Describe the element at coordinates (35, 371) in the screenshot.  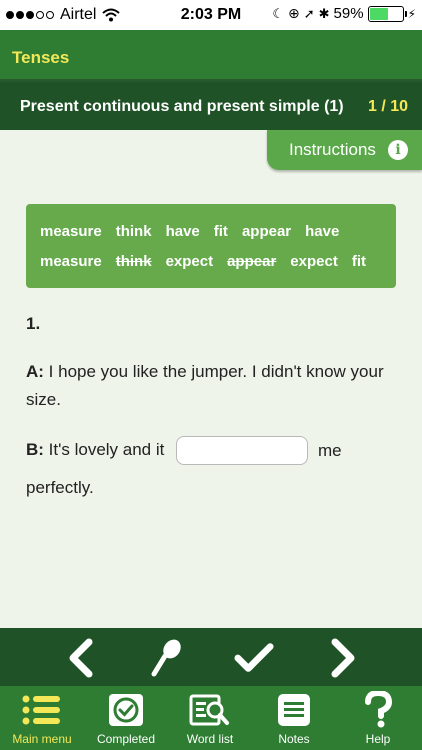
I see `speaker-a: A:` at that location.